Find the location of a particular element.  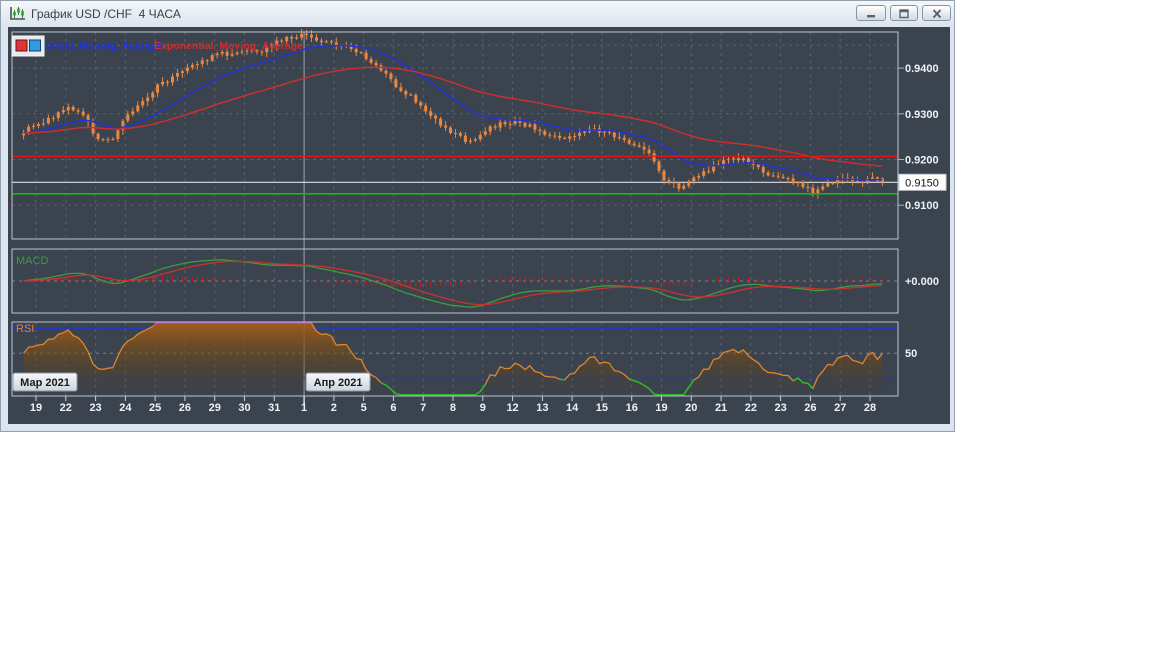

date-label: 24 is located at coordinates (125, 408).